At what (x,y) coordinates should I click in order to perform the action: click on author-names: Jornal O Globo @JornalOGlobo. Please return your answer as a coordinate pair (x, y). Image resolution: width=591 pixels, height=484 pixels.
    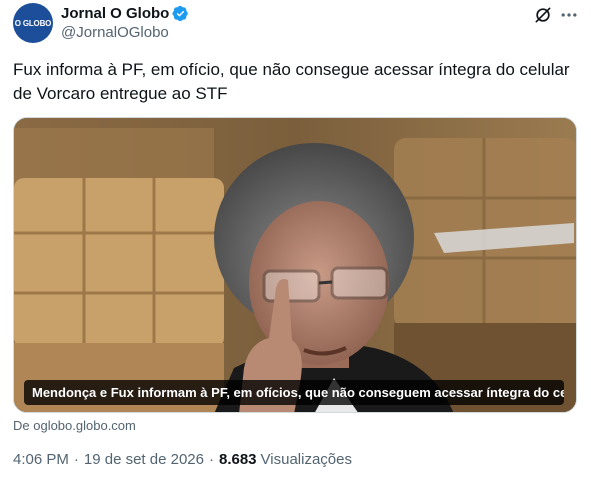
    Looking at the image, I should click on (125, 22).